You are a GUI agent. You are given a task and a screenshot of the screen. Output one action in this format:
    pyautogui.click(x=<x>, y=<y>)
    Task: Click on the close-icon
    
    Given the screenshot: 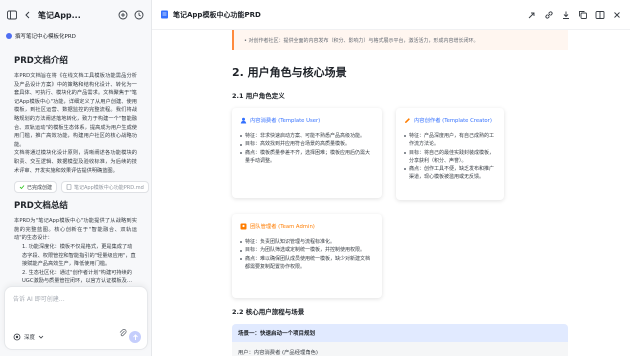 What is the action you would take?
    pyautogui.click(x=617, y=14)
    